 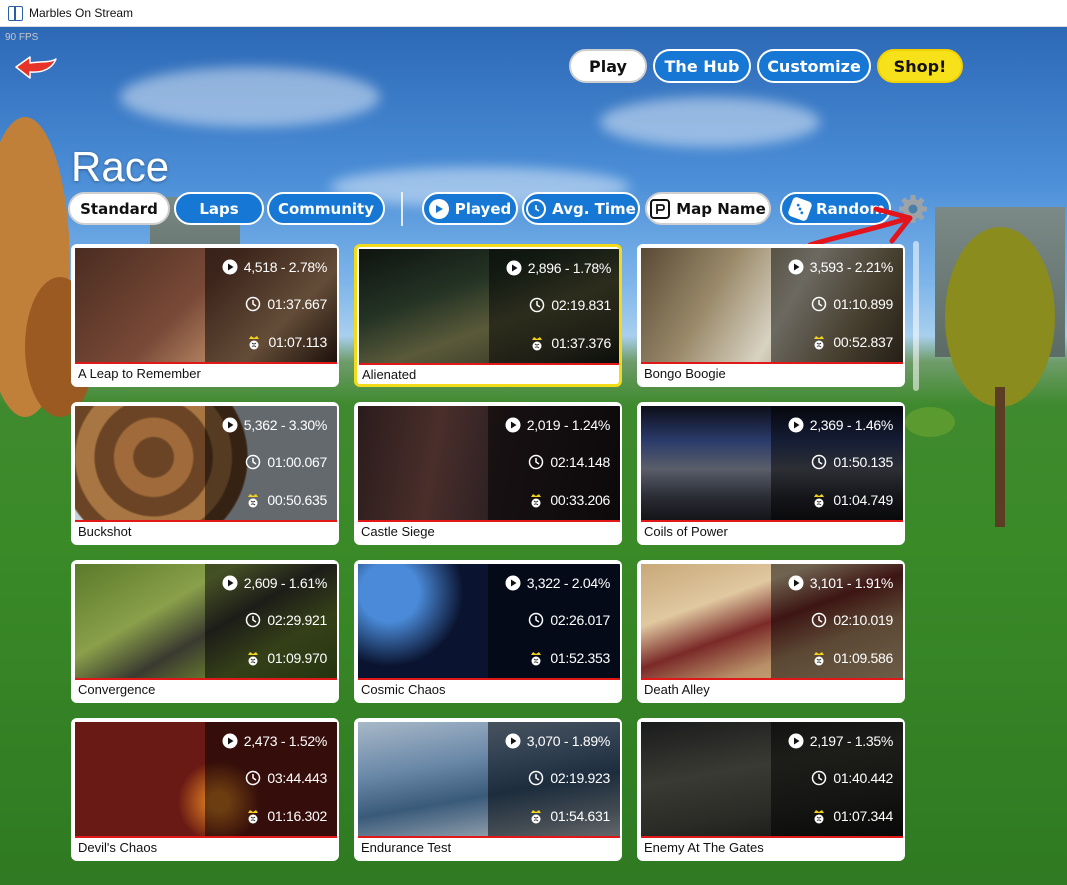 I want to click on sort-random-button: Random, so click(x=835, y=208).